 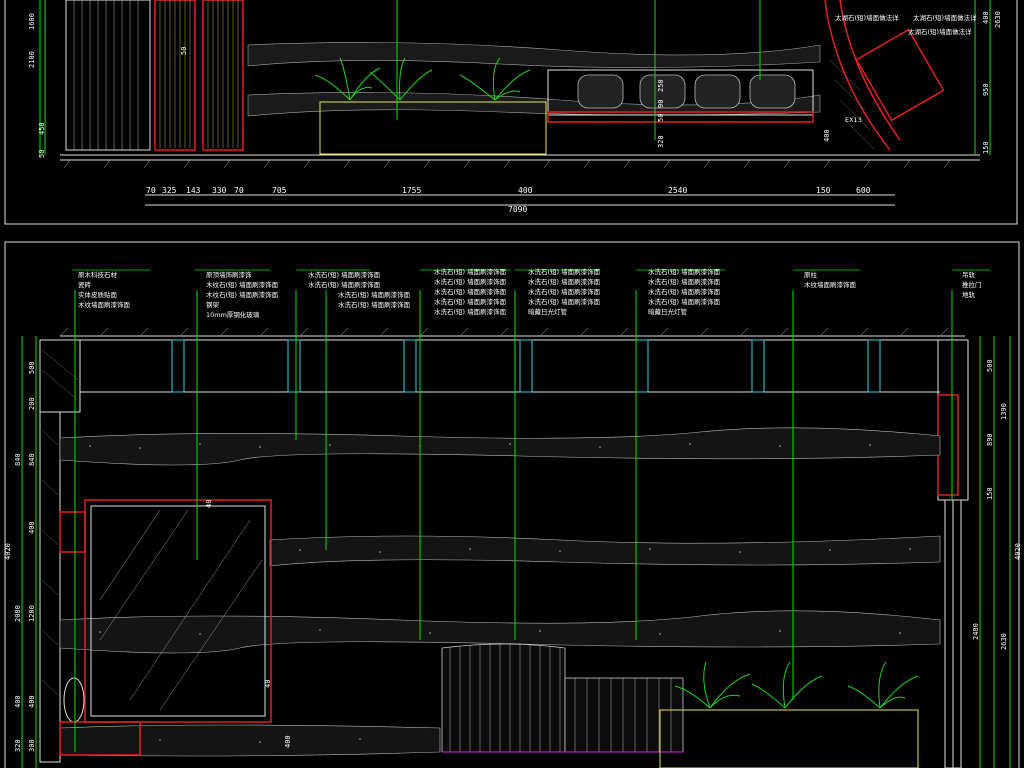 I want to click on dim-label: 1600, so click(x=32, y=21).